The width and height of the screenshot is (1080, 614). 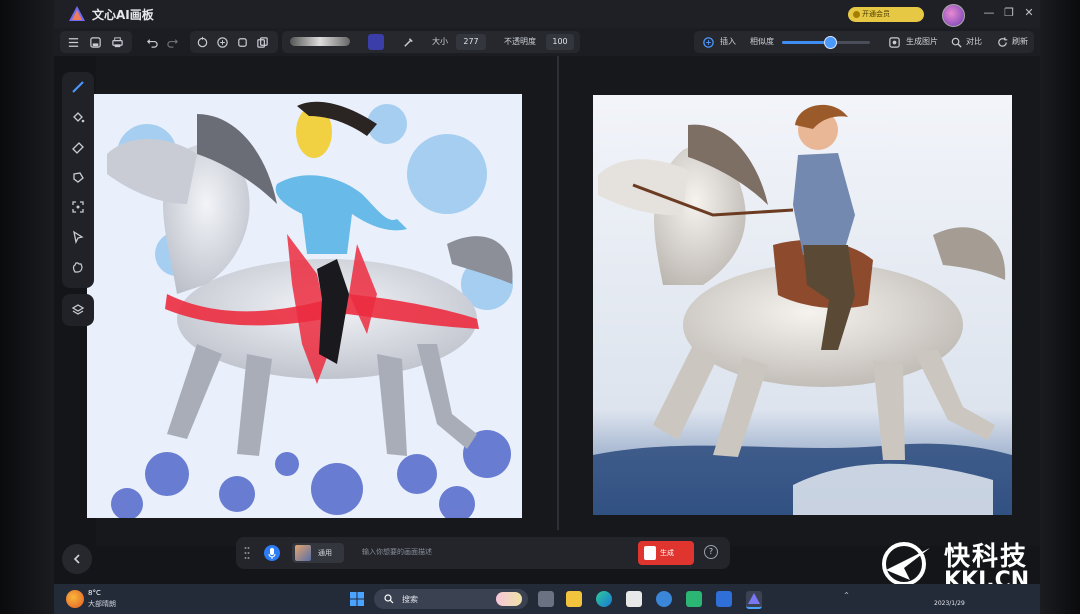 What do you see at coordinates (451, 599) in the screenshot?
I see `taskbar-search: 搜索` at bounding box center [451, 599].